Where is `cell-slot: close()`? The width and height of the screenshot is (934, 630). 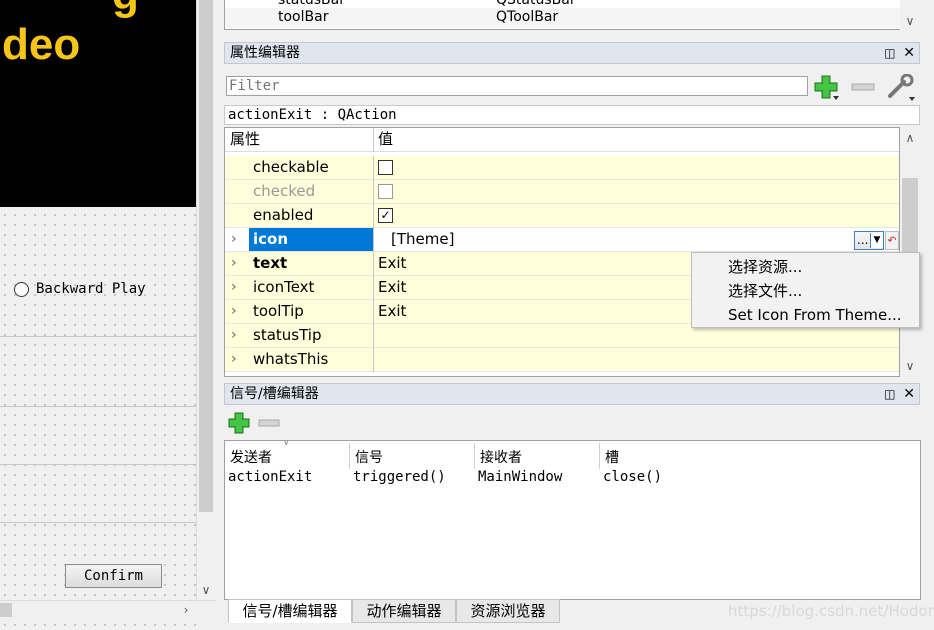 cell-slot: close() is located at coordinates (633, 477).